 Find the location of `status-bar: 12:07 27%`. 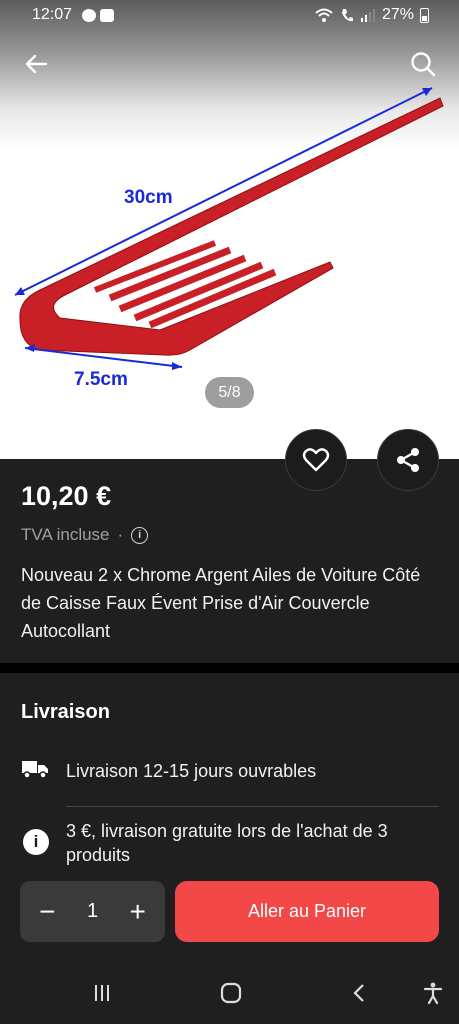

status-bar: 12:07 27% is located at coordinates (229, 15).